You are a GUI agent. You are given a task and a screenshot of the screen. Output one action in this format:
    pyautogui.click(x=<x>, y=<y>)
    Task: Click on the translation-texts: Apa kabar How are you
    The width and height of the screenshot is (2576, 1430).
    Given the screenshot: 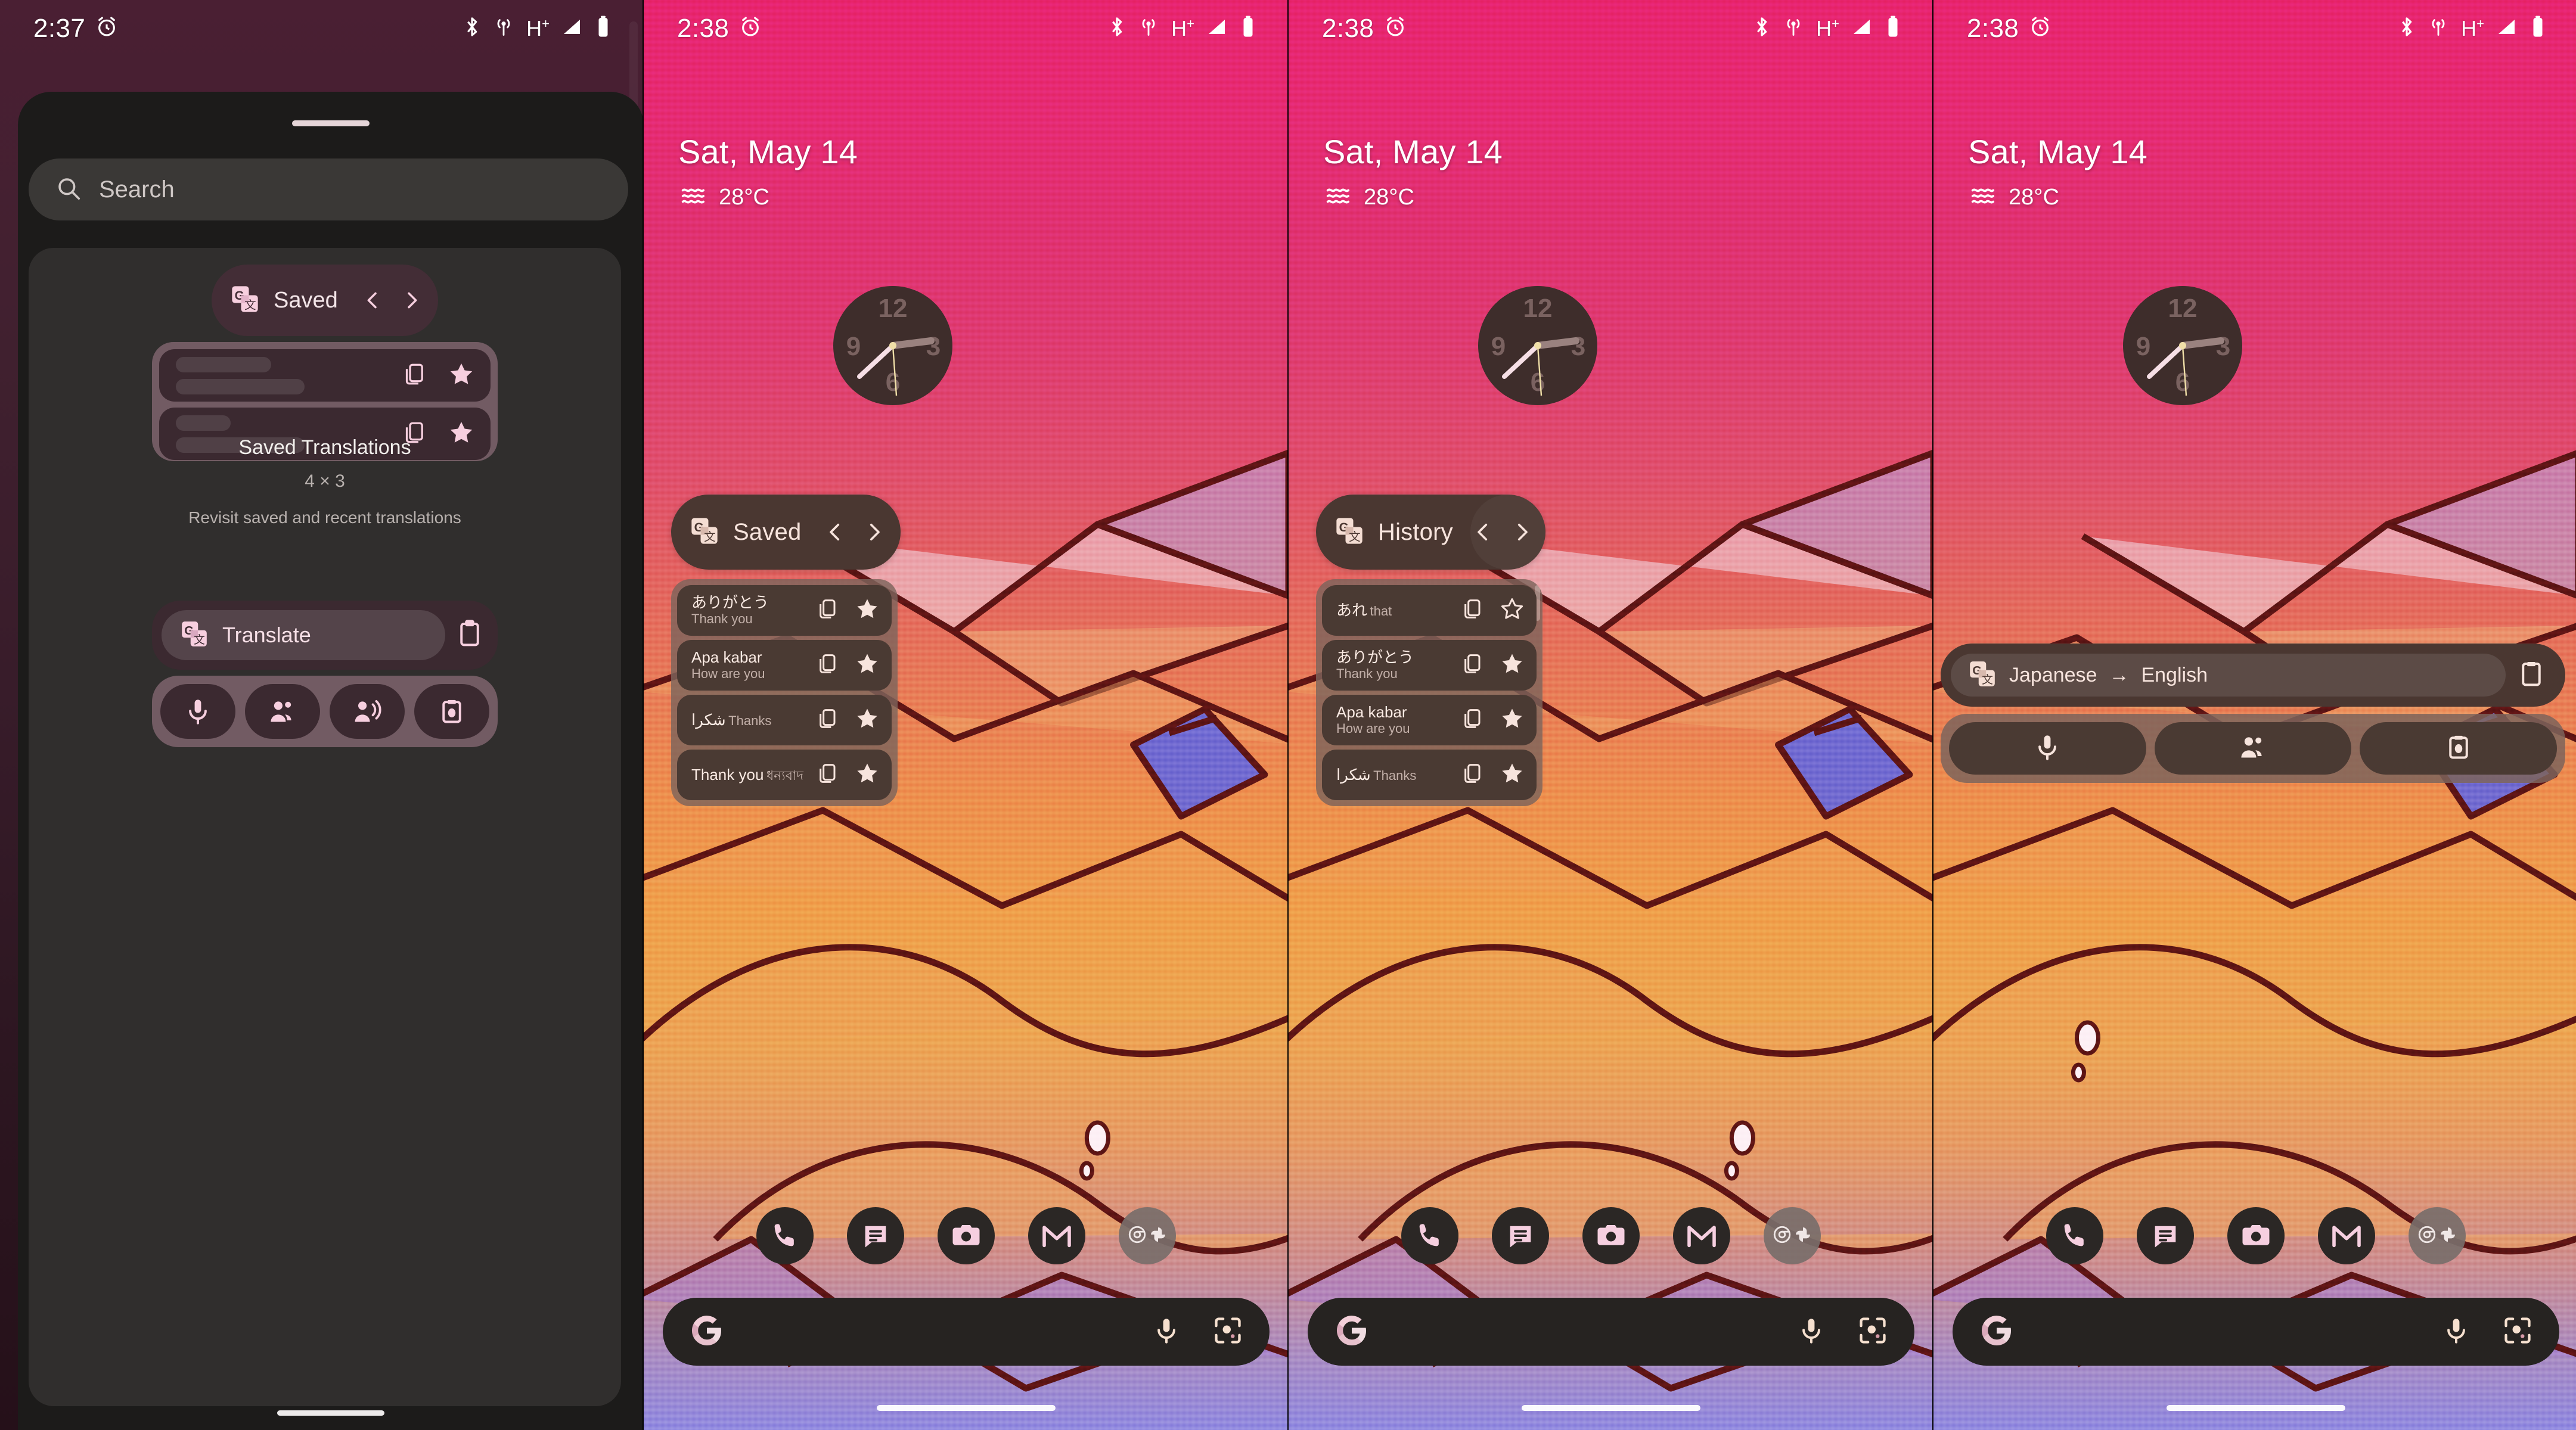 What is the action you would take?
    pyautogui.click(x=749, y=665)
    